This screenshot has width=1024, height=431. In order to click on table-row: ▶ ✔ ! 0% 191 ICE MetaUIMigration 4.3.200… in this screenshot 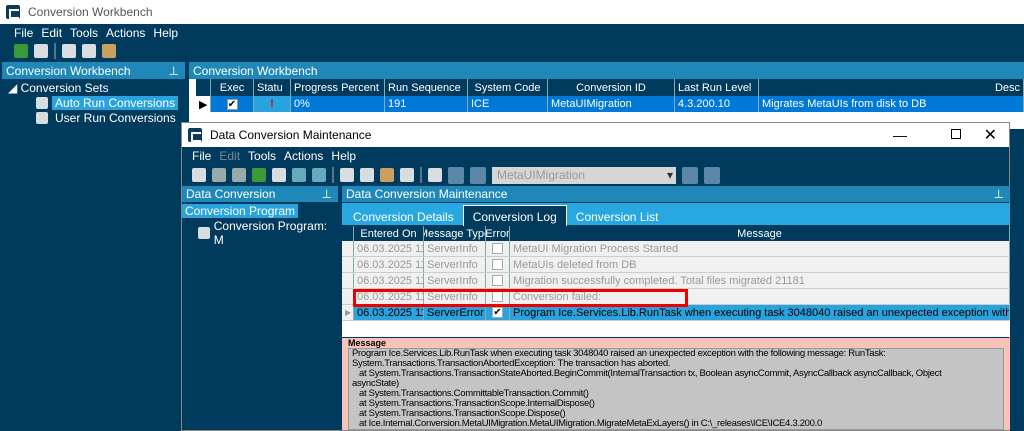, I will do `click(610, 104)`.